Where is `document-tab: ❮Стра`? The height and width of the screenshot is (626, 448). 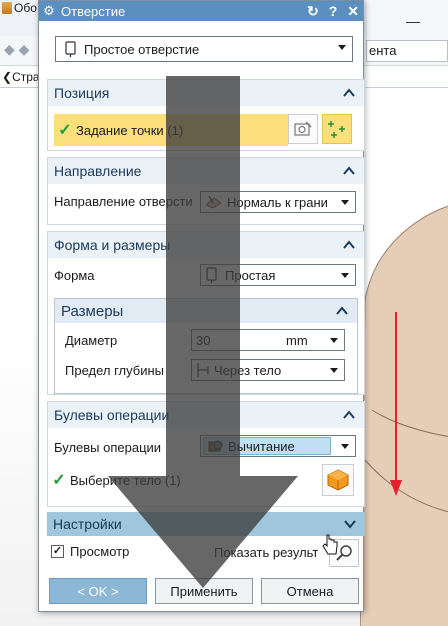
document-tab: ❮Стра is located at coordinates (20, 77).